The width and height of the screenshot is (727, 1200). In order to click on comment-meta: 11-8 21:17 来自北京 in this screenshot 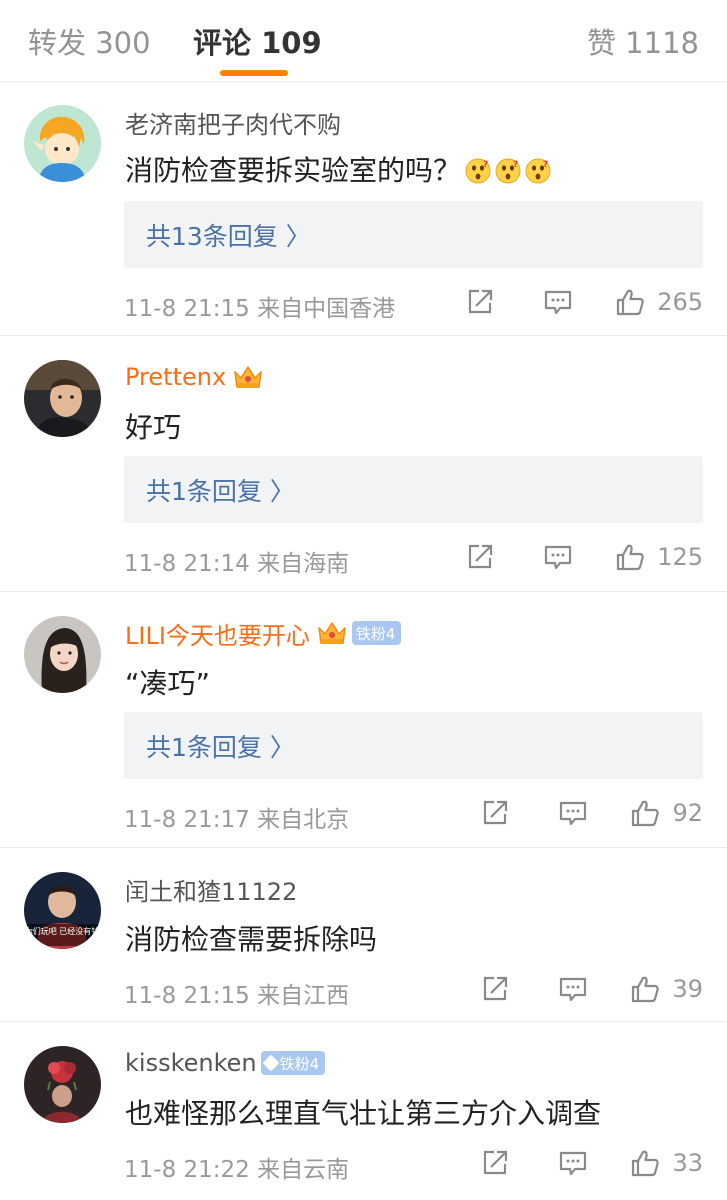, I will do `click(236, 817)`.